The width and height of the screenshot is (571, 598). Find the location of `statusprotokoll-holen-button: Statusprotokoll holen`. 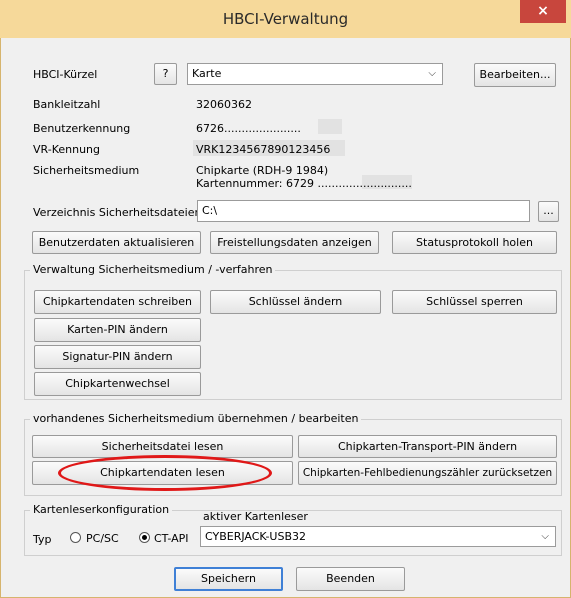

statusprotokoll-holen-button: Statusprotokoll holen is located at coordinates (474, 242).